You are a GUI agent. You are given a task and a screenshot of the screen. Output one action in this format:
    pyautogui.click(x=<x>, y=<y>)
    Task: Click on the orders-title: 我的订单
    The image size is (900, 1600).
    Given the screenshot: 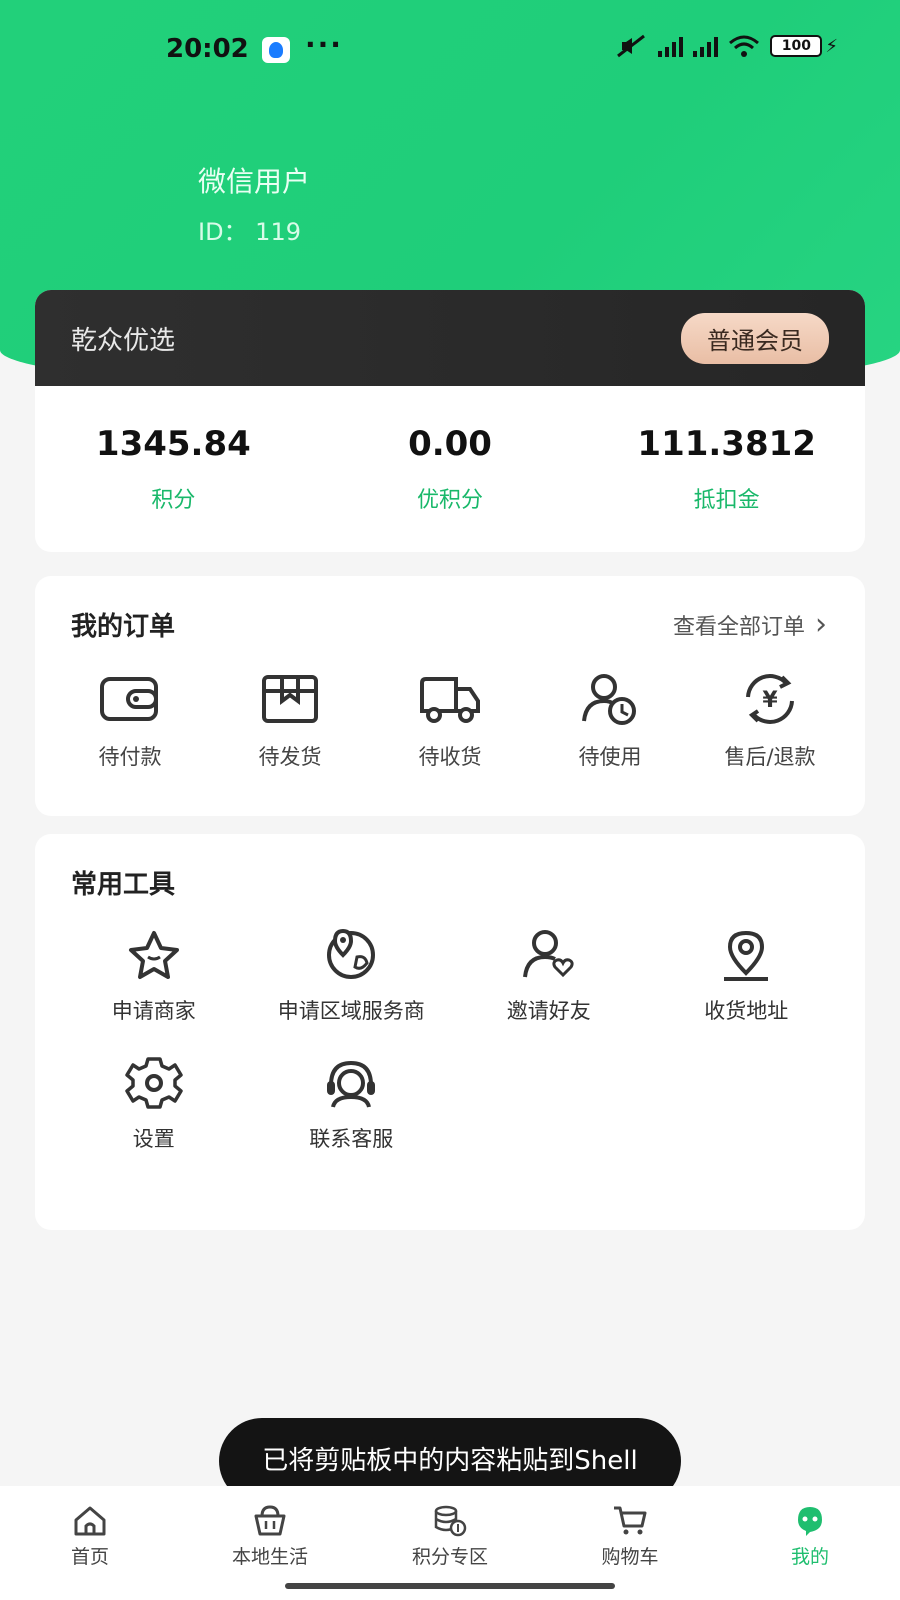 What is the action you would take?
    pyautogui.click(x=123, y=627)
    